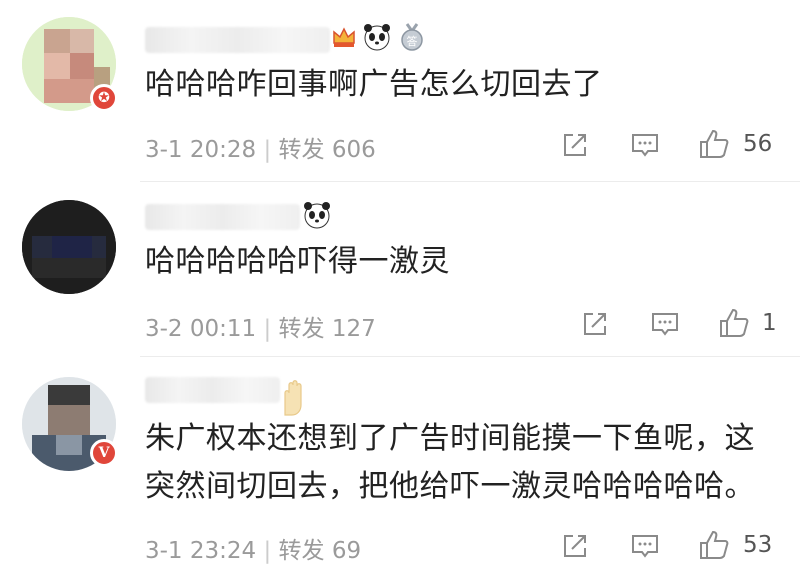 This screenshot has height=566, width=800. What do you see at coordinates (293, 397) in the screenshot?
I see `hand-badge-icon` at bounding box center [293, 397].